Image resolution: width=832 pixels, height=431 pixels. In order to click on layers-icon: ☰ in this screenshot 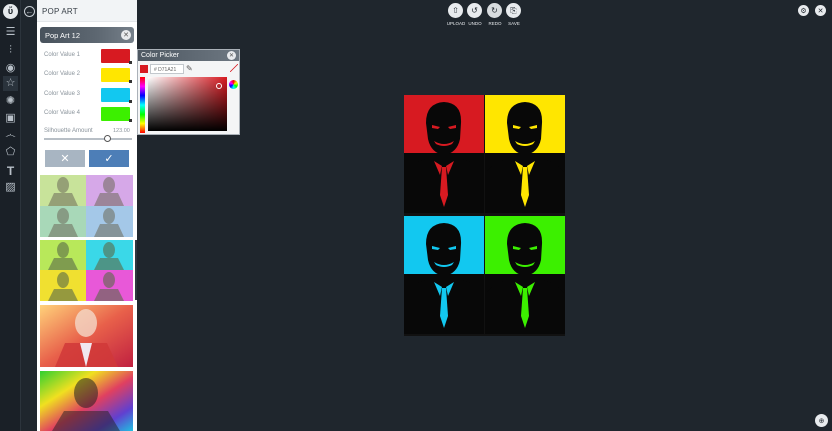, I will do `click(10, 32)`.